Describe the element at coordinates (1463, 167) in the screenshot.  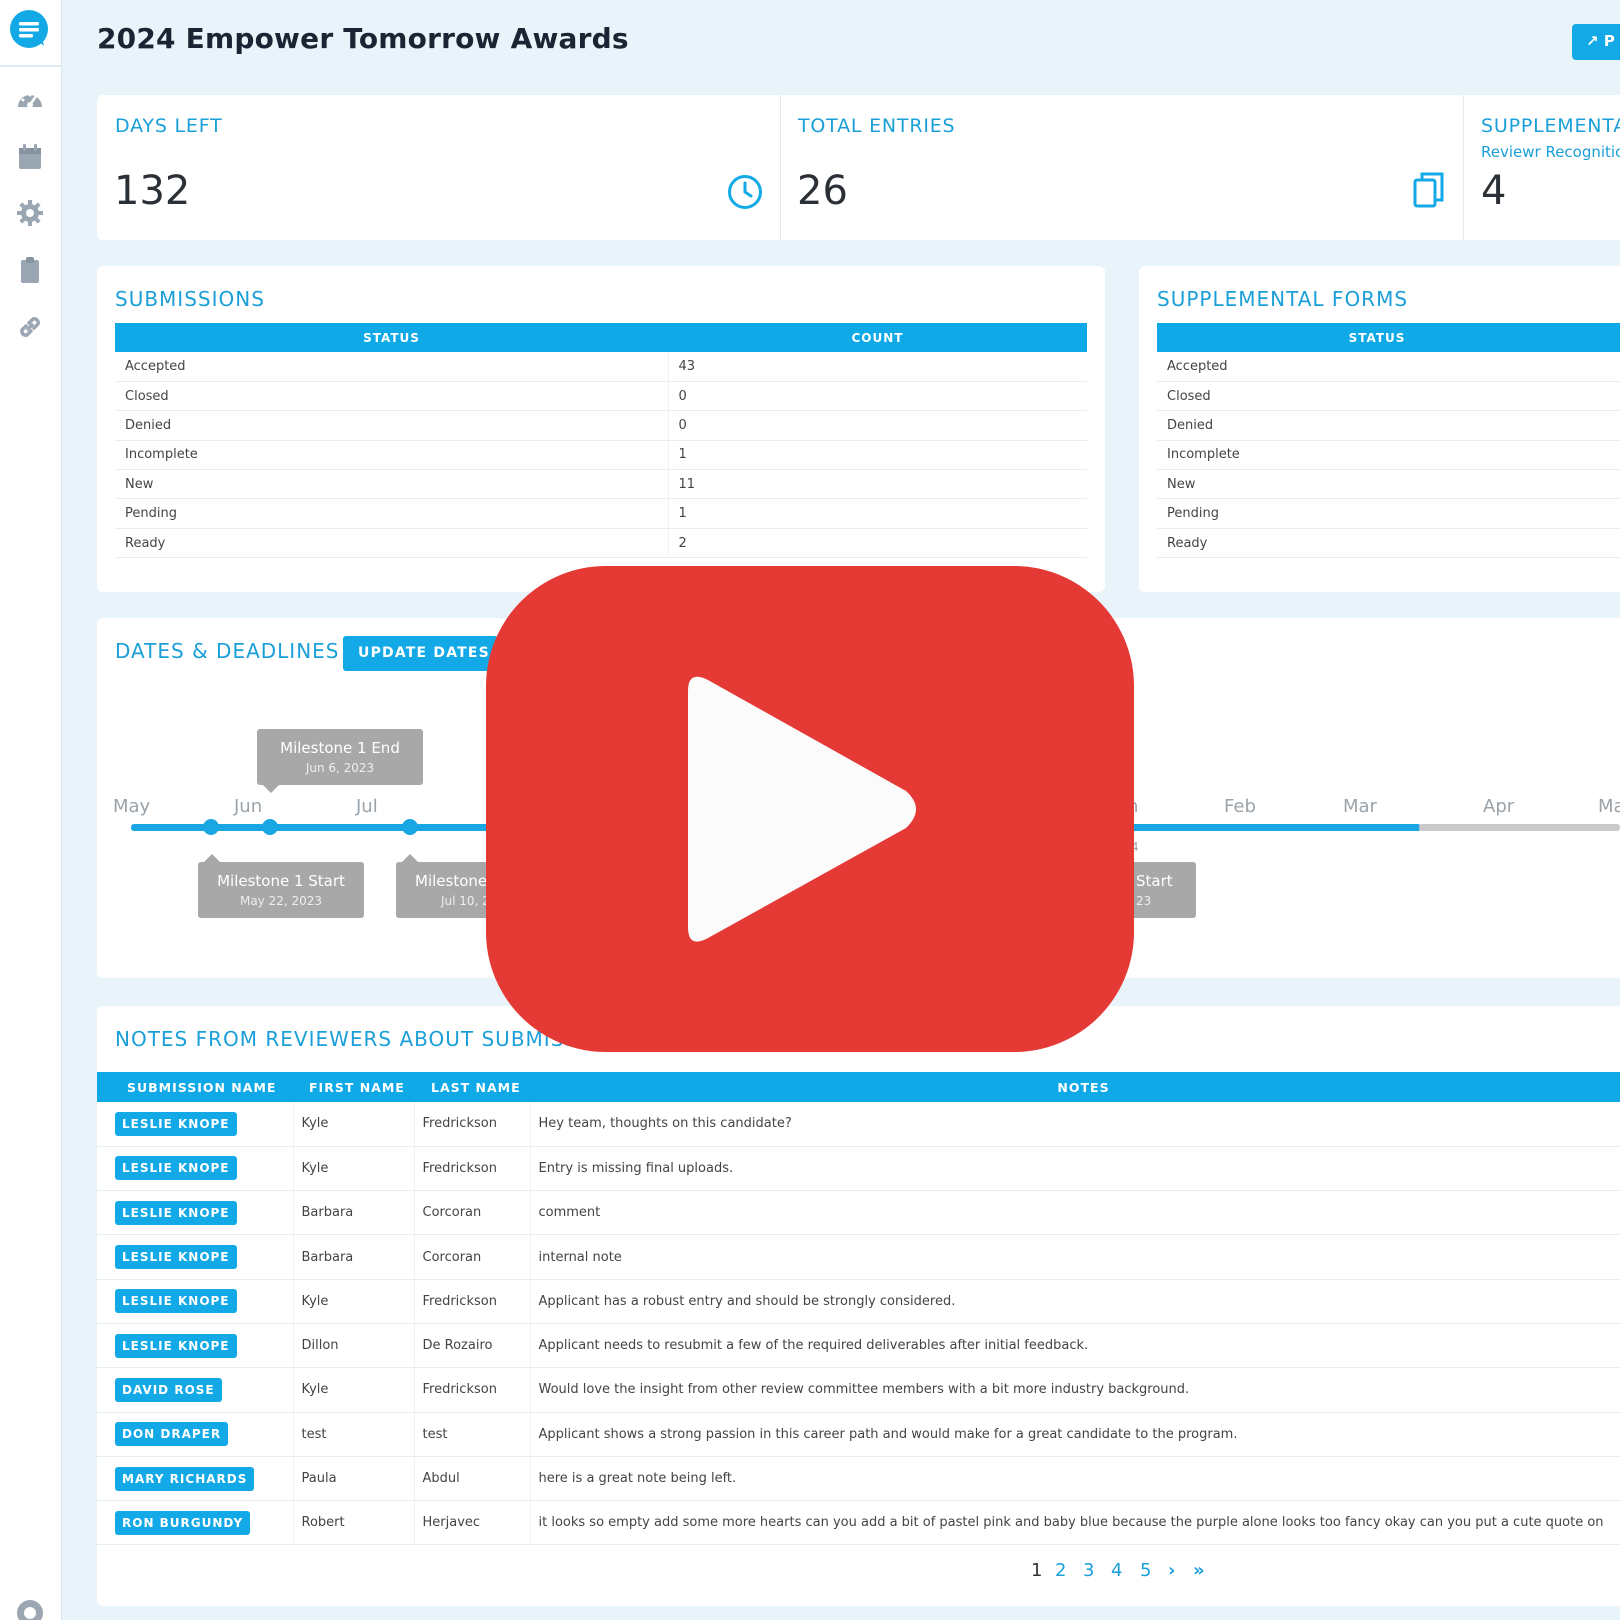
I see `stat-divider` at that location.